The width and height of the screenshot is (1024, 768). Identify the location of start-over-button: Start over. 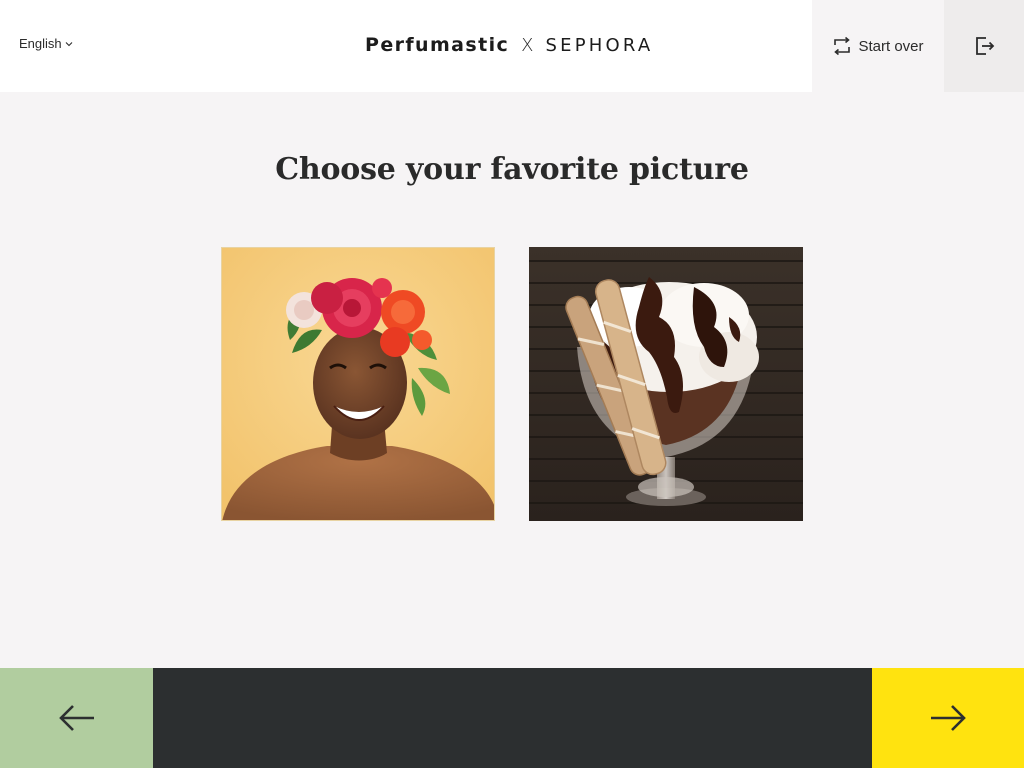
(878, 46).